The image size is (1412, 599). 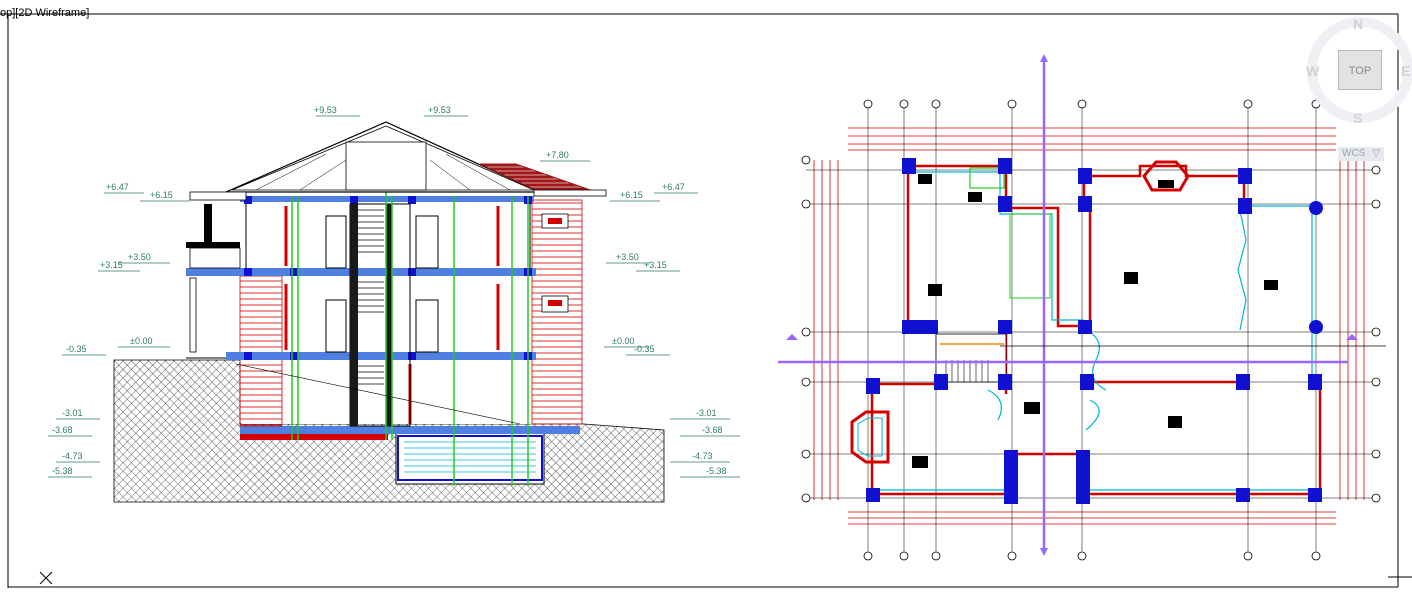 I want to click on compass-east: E, so click(x=1405, y=71).